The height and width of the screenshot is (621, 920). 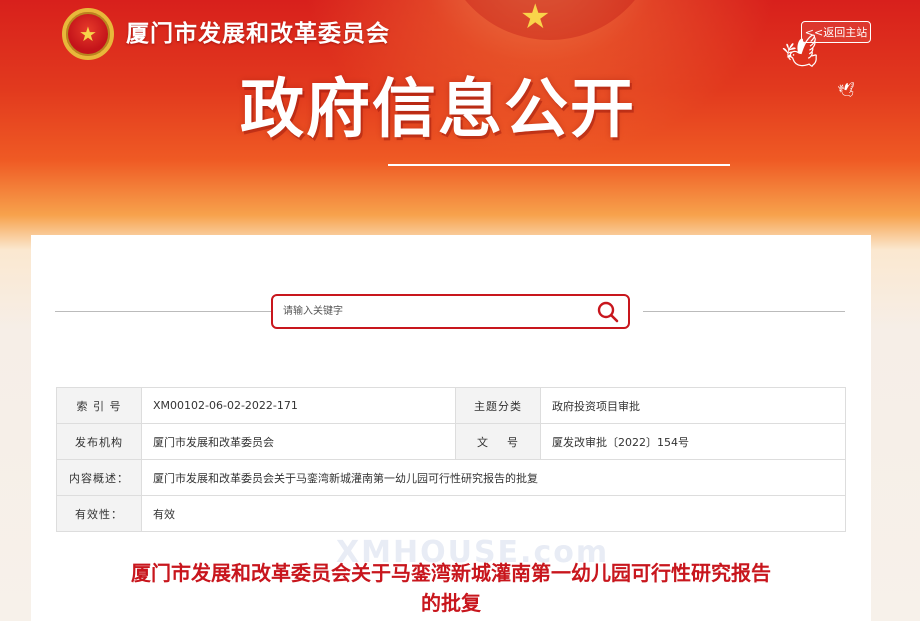 I want to click on summary-value: 厦门市发展和改革委员会关于马銮湾新城灌南第一幼儿园可行性研究报告的批复, so click(x=493, y=477).